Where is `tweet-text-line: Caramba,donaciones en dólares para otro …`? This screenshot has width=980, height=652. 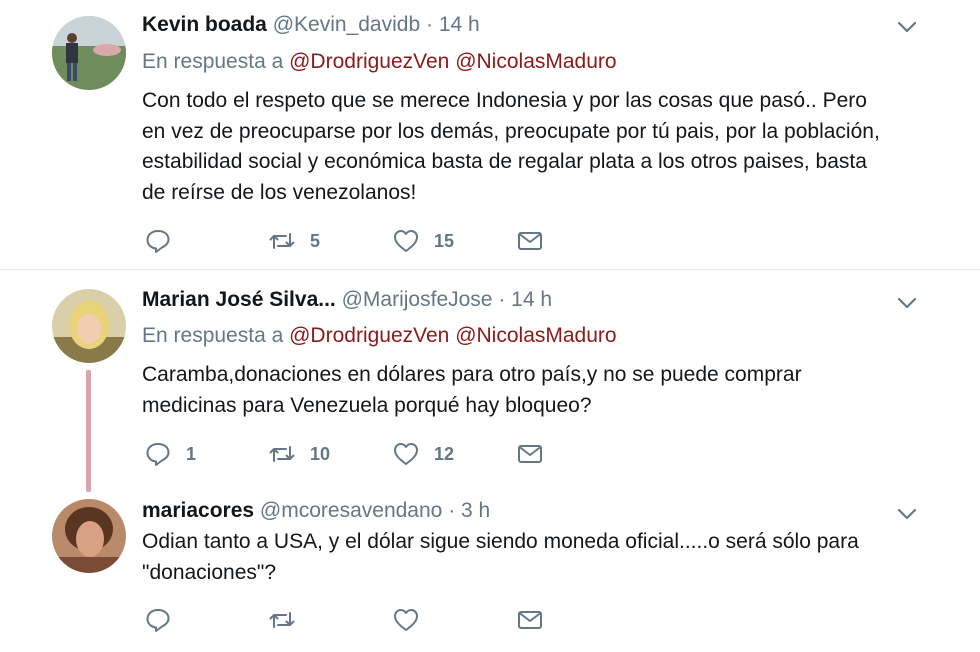
tweet-text-line: Caramba,donaciones en dólares para otro … is located at coordinates (472, 374).